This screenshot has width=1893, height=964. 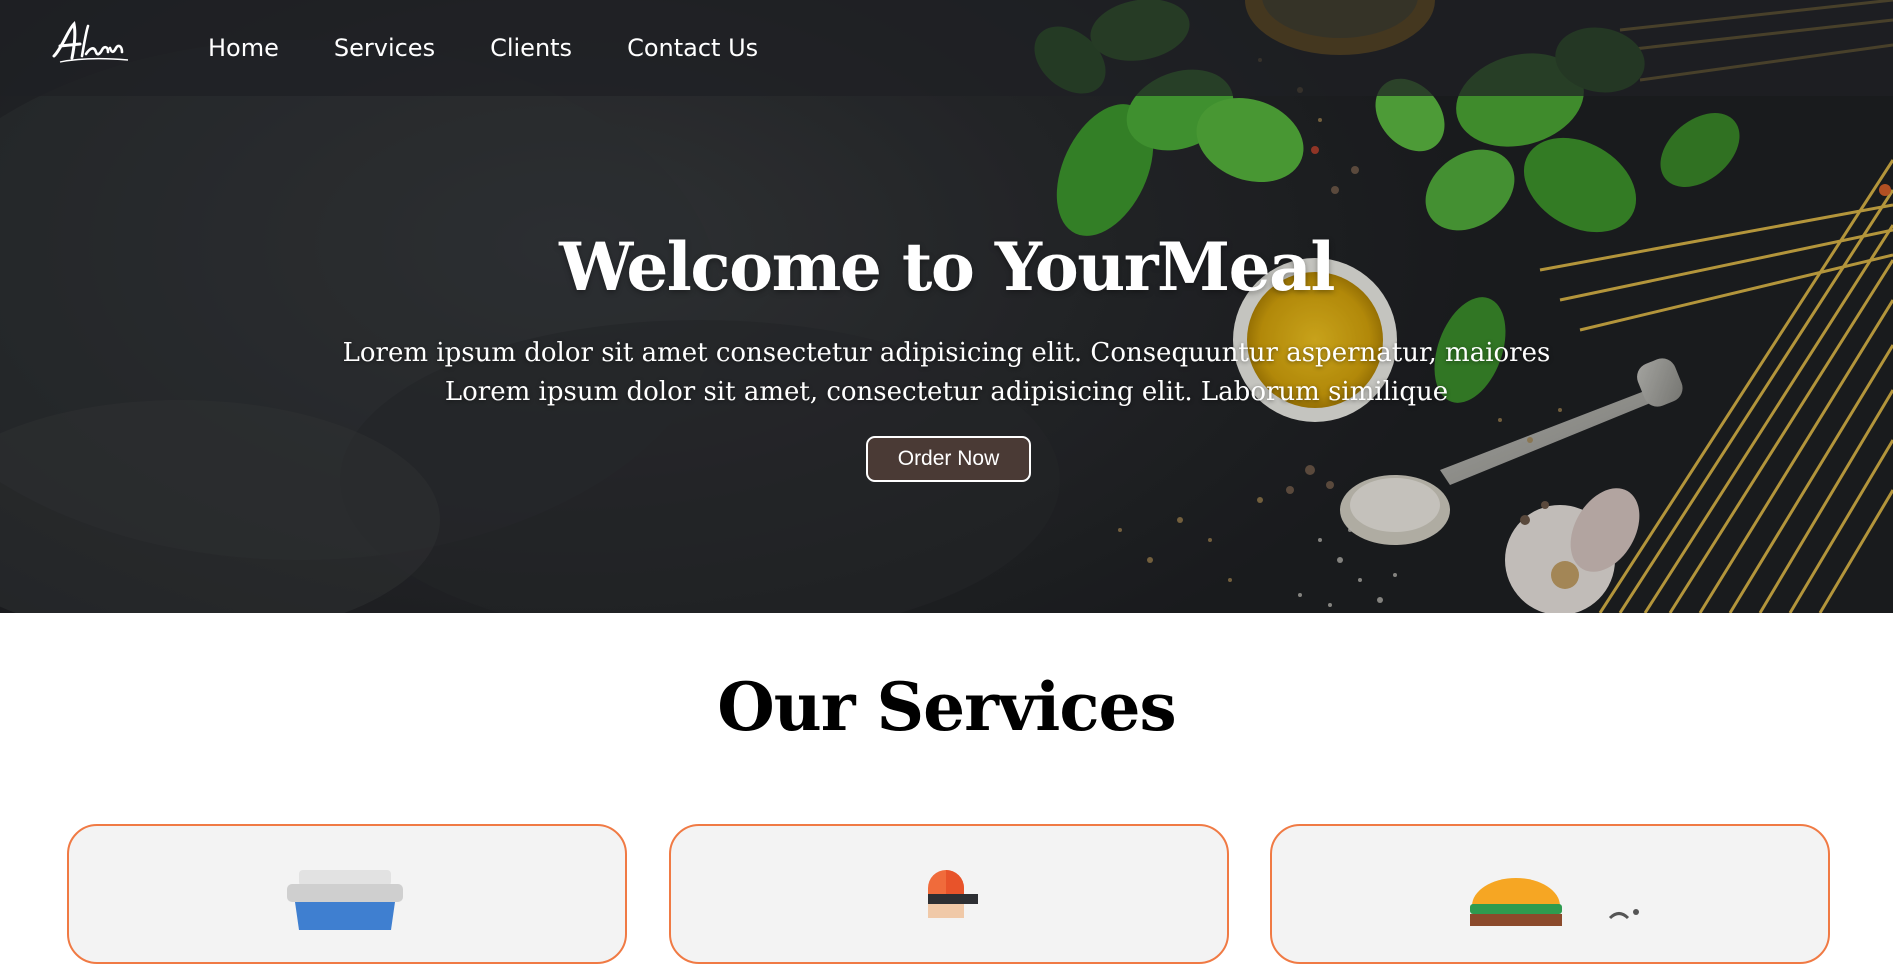 I want to click on brand-logo, so click(x=91, y=43).